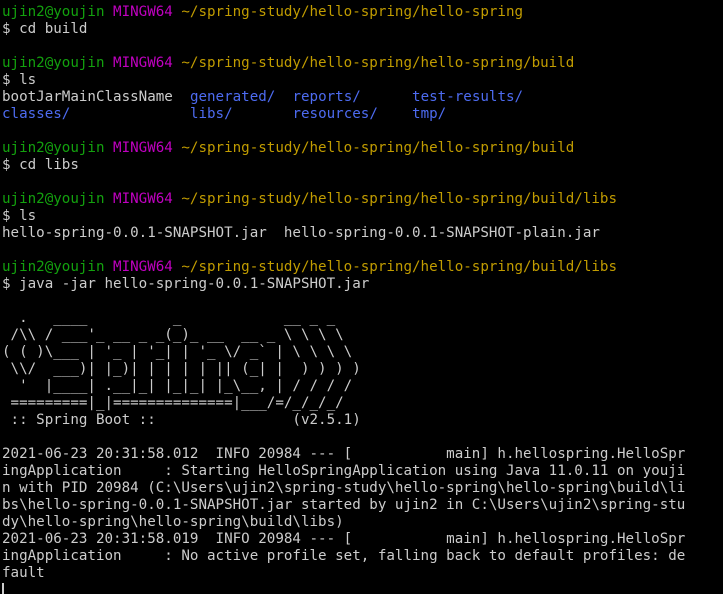 The image size is (723, 594). I want to click on ls-output-row: classes/ libs/ resources/ tmp/, so click(361, 114).